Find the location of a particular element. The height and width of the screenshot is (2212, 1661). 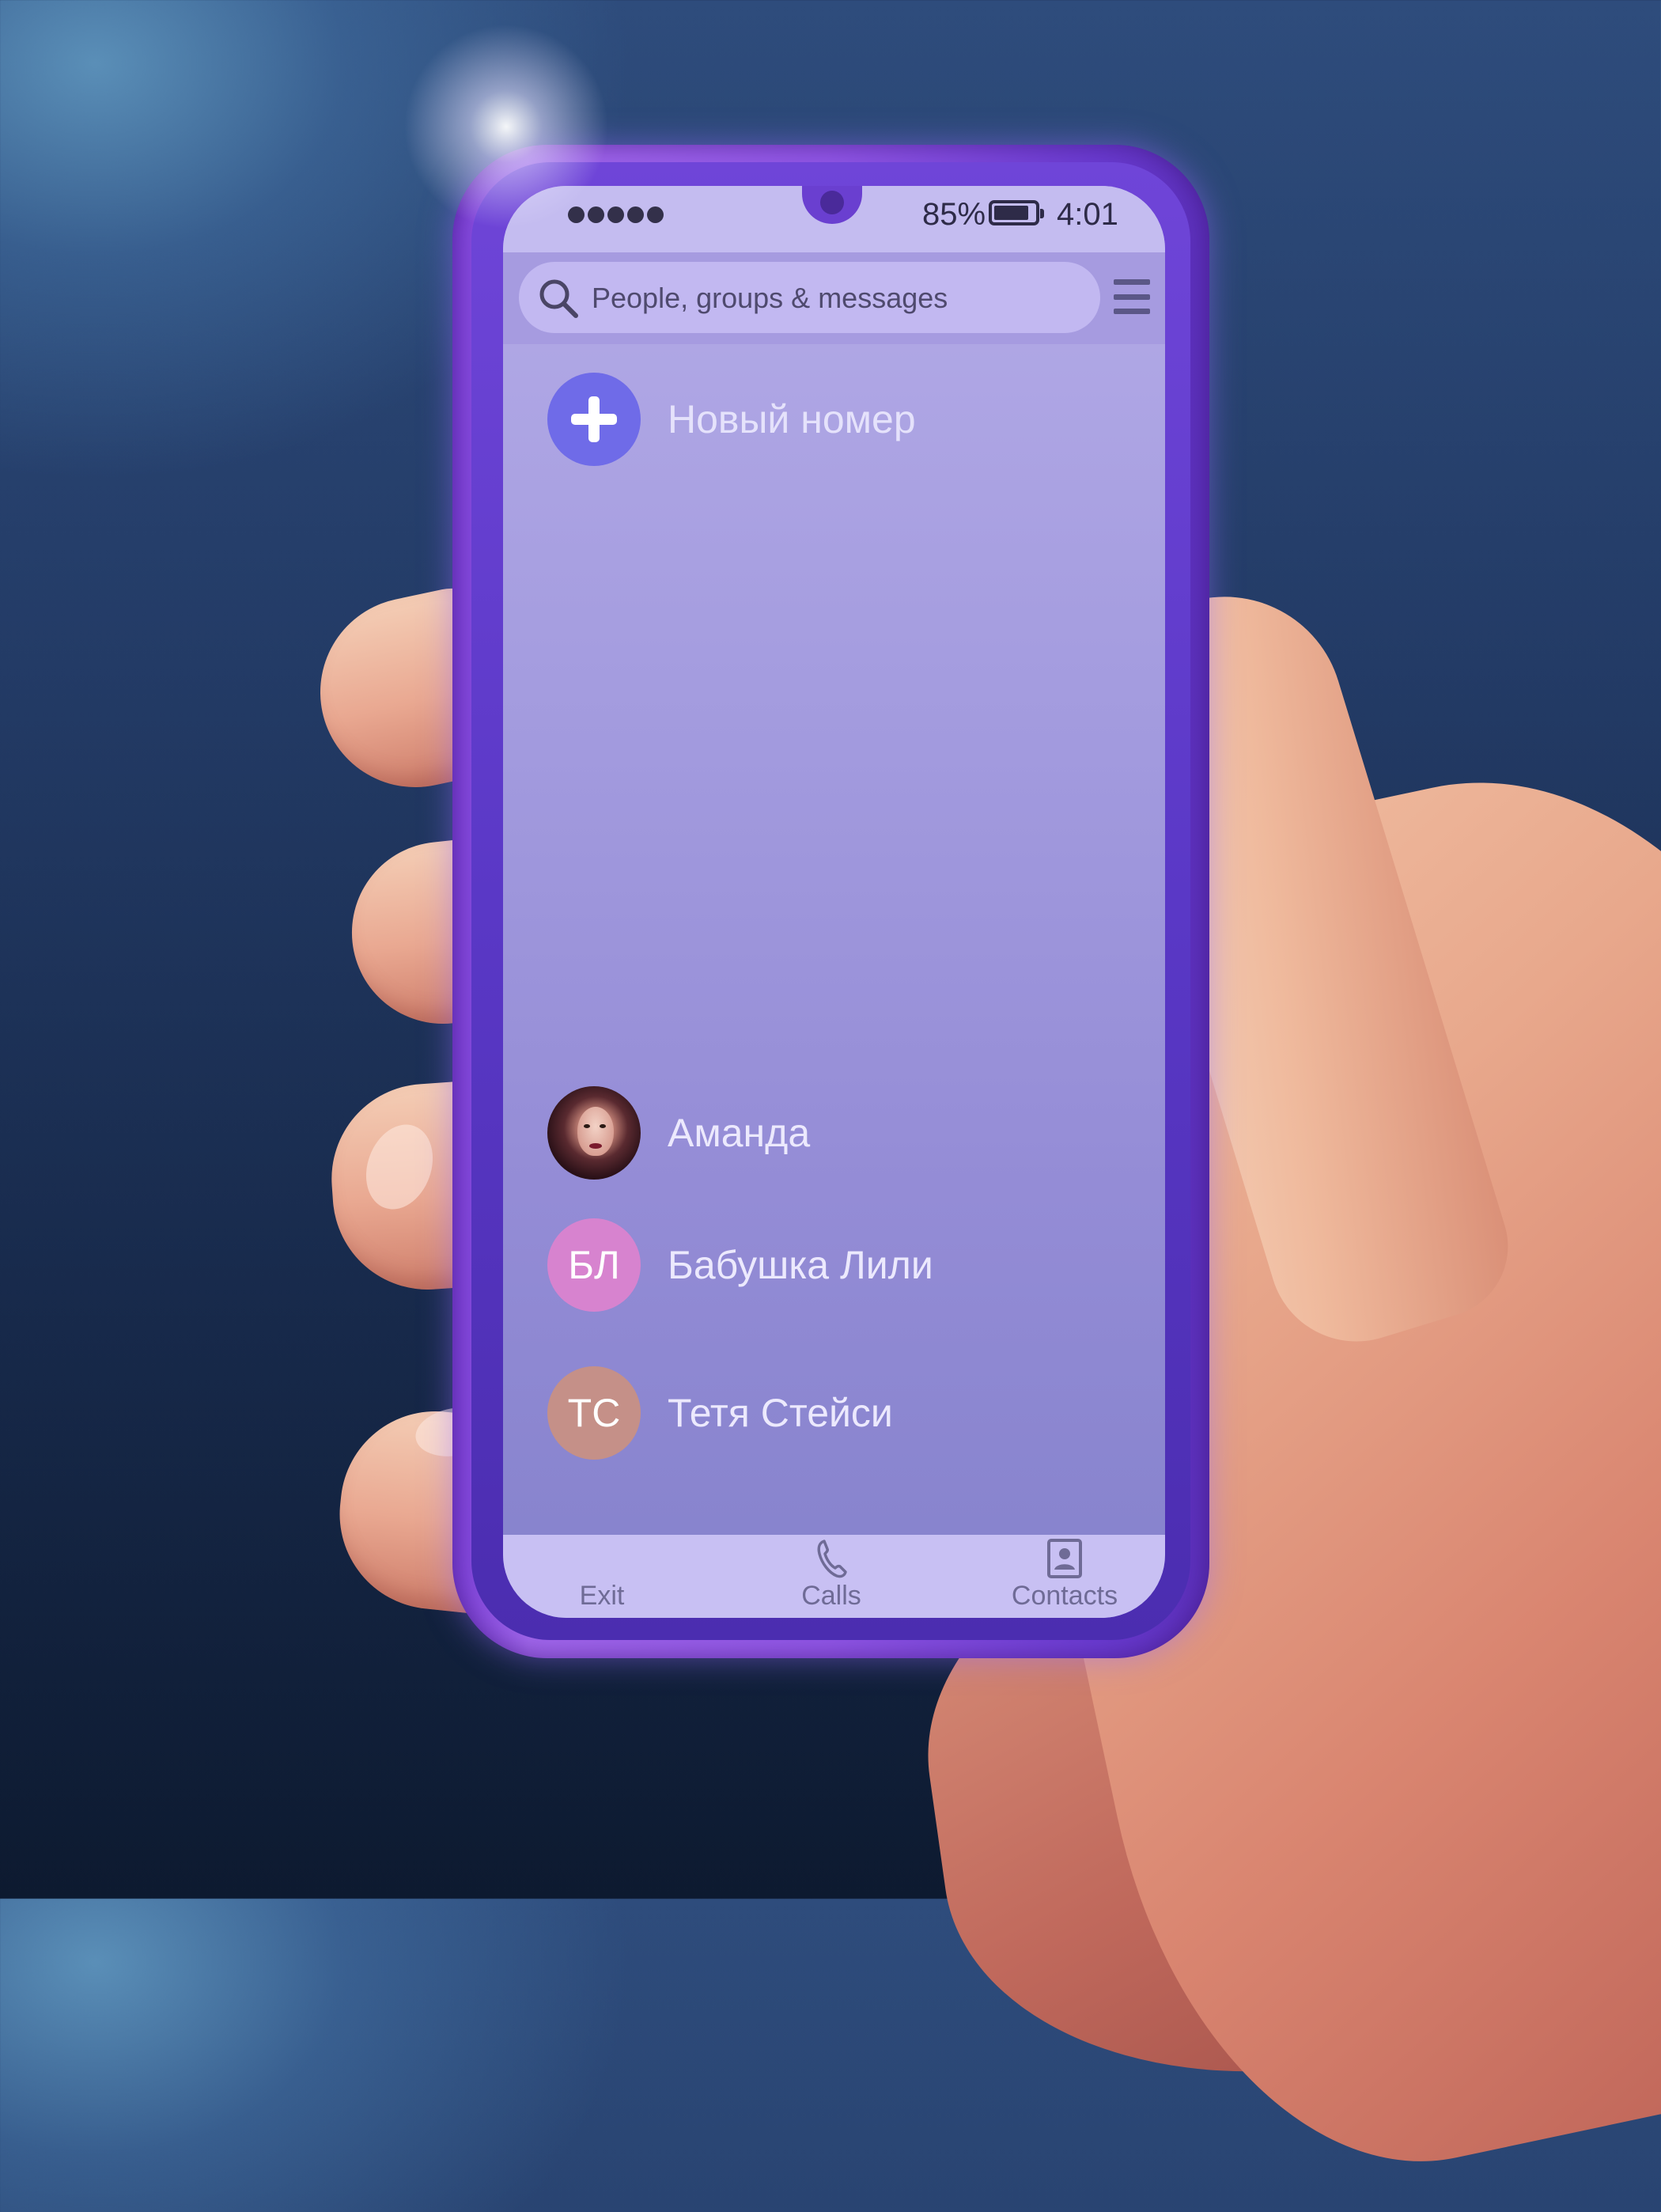

front-camera-icon is located at coordinates (832, 203).